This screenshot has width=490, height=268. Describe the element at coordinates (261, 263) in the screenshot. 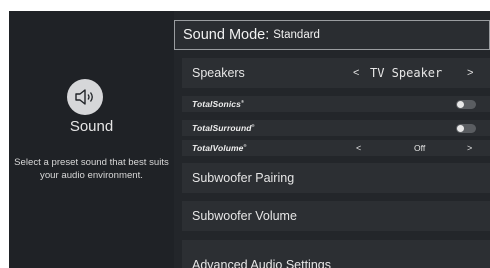

I see `advanced-audio-label: Advanced Audio Settings` at that location.